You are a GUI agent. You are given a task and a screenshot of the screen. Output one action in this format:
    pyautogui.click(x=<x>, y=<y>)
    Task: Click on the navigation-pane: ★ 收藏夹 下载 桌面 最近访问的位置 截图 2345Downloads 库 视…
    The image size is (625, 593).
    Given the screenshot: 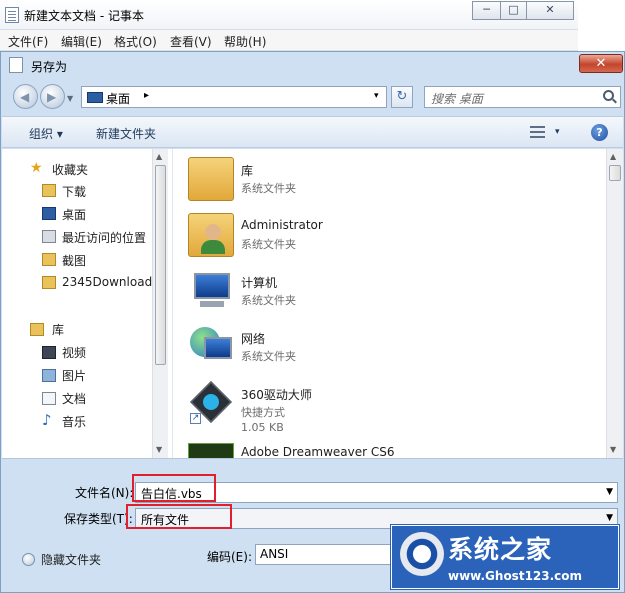 What is the action you would take?
    pyautogui.click(x=85, y=303)
    